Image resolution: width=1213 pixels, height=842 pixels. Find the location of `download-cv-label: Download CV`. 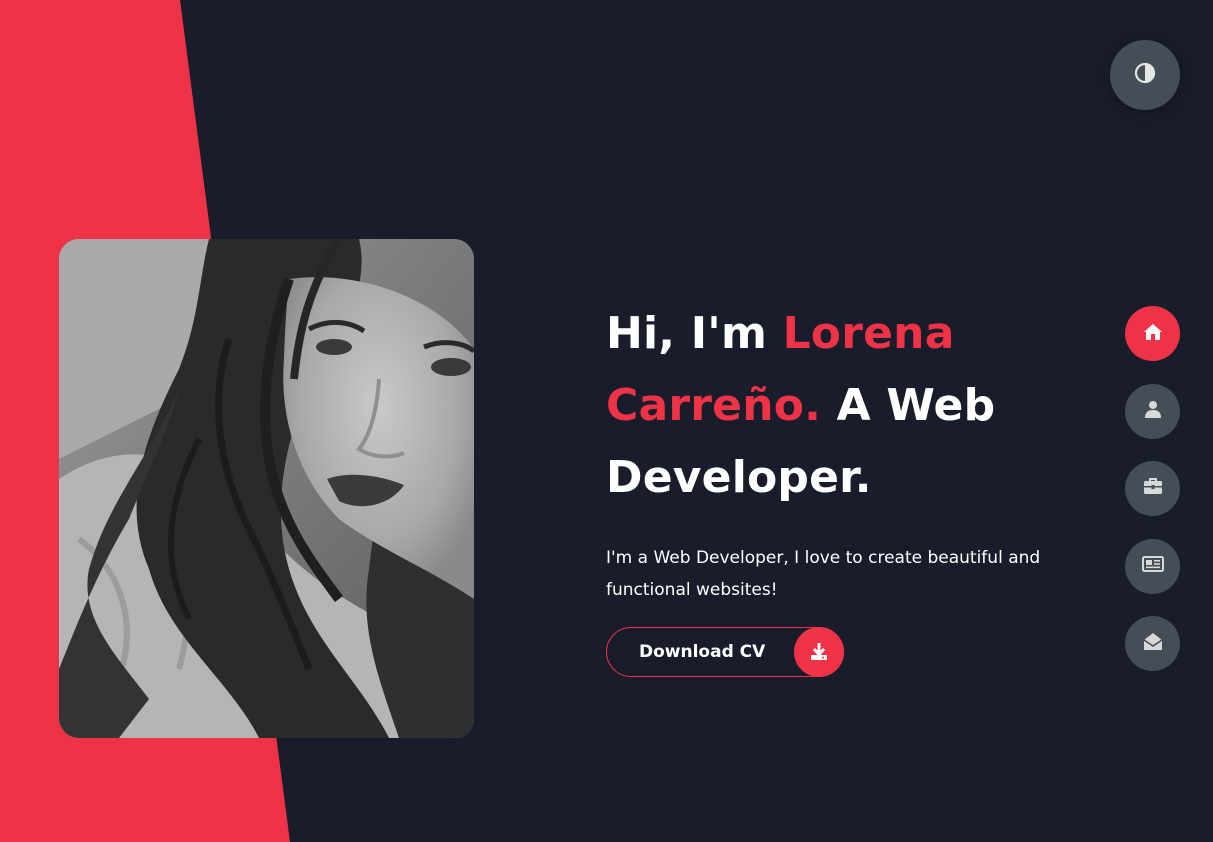

download-cv-label: Download CV is located at coordinates (702, 652).